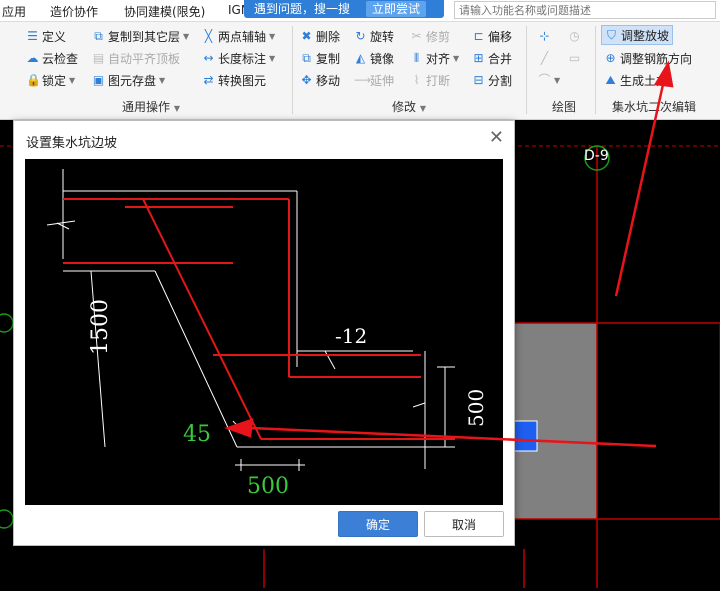 The image size is (720, 591). I want to click on rectangle-icon: ▭, so click(574, 57).